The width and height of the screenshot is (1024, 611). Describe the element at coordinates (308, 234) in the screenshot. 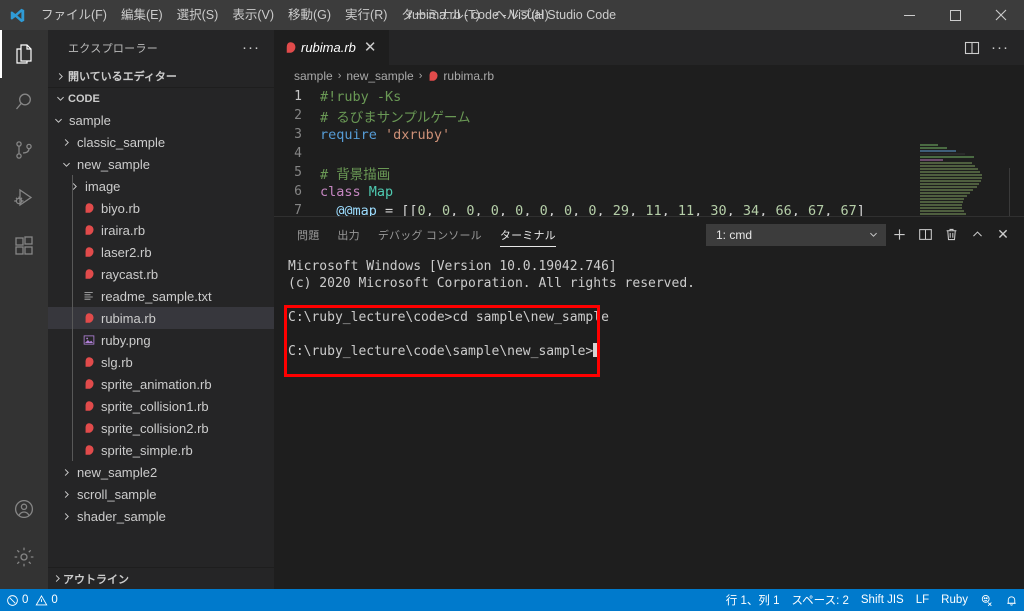

I see `panel-tab-problems: 問題` at that location.